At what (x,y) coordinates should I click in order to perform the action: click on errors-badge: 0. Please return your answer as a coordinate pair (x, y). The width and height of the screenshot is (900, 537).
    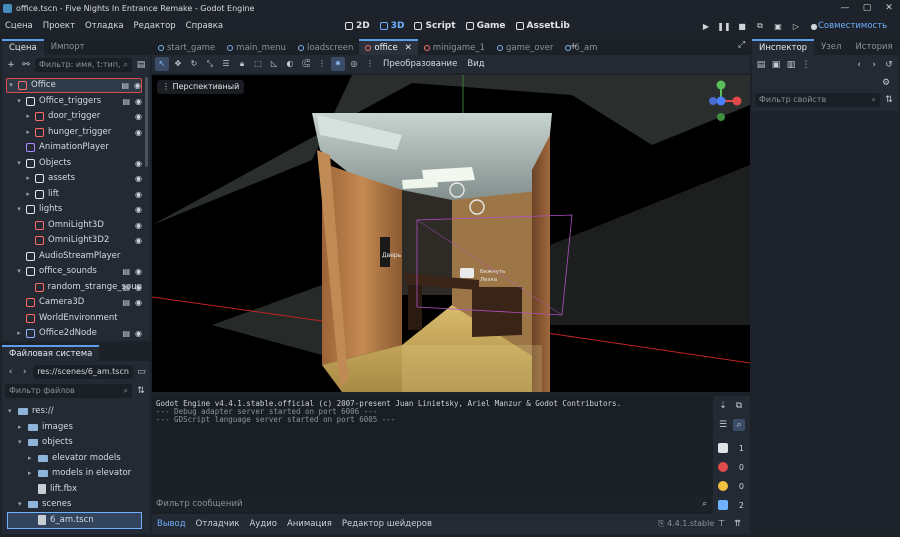
    Looking at the image, I should click on (731, 467).